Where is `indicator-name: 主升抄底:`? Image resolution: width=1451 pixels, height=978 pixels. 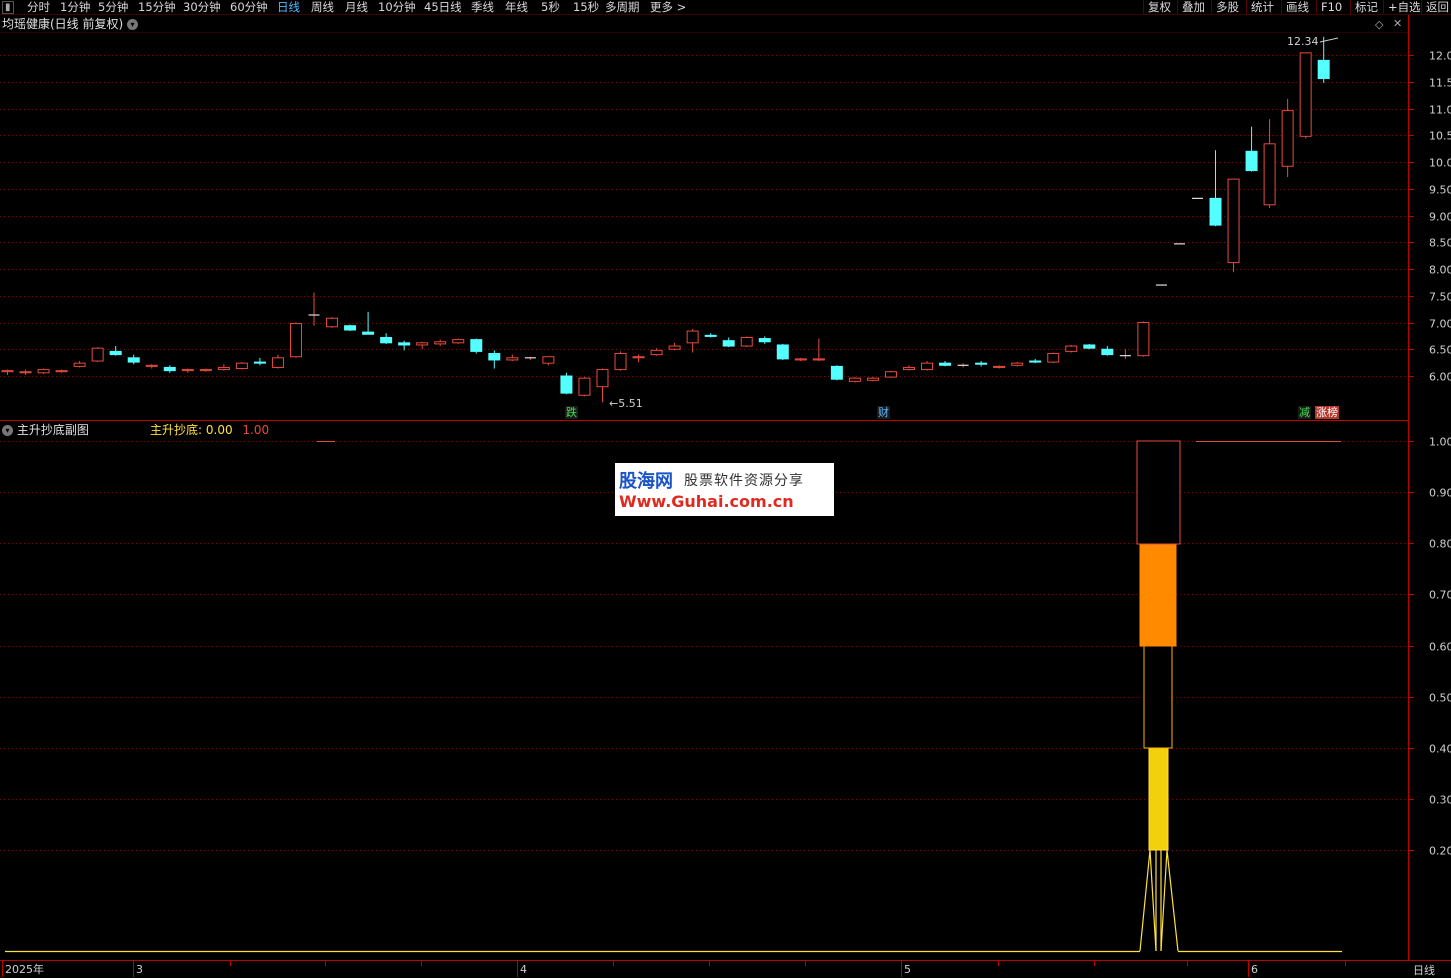 indicator-name: 主升抄底: is located at coordinates (176, 430).